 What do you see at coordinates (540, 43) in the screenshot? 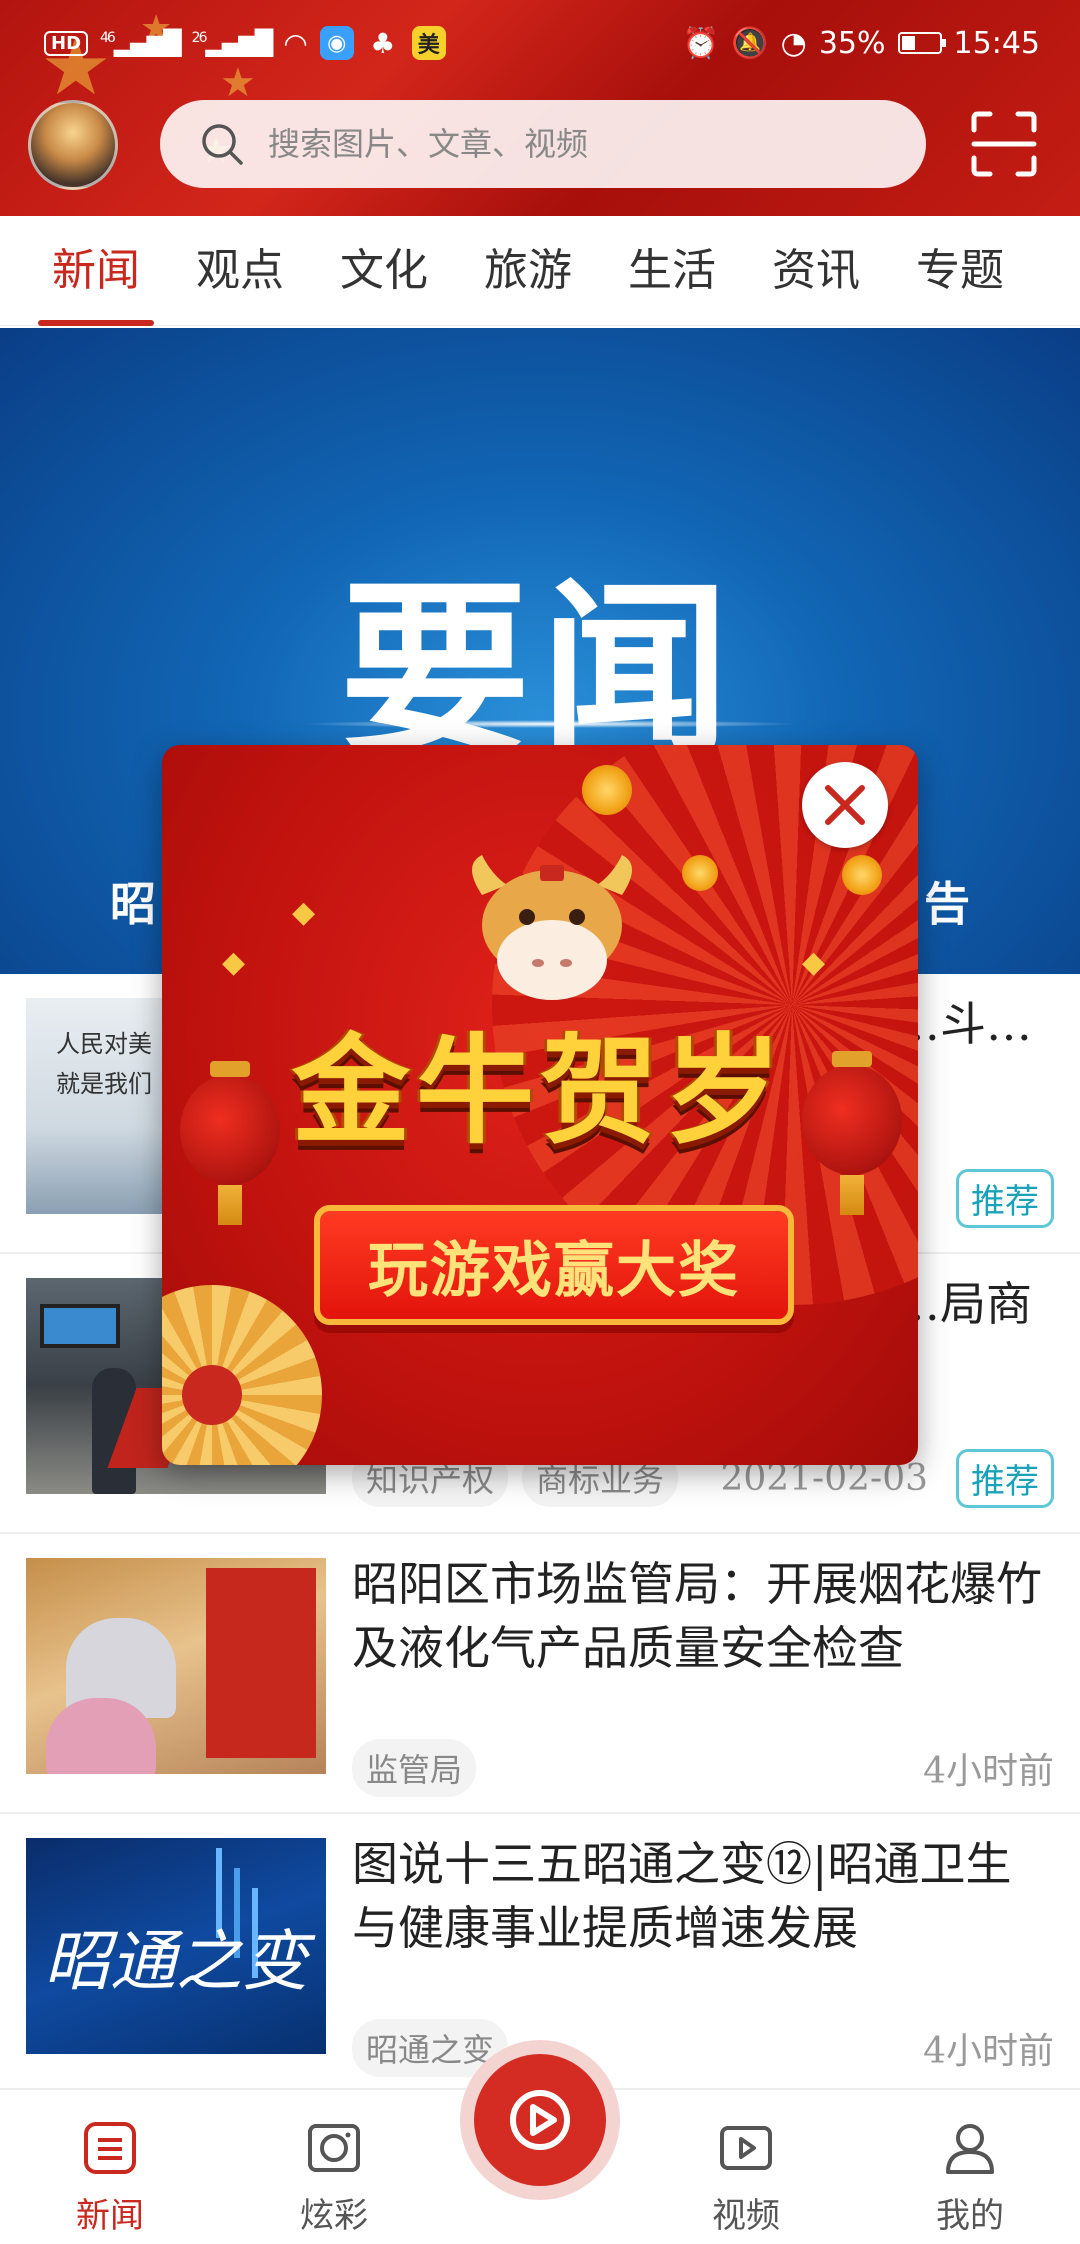
I see `status-bar: HD 46▂▄▆█ 26▂▄▆█ ◠ ◉ ♣ 美 ⏰ 🔕 ◔ 35% 15:45` at bounding box center [540, 43].